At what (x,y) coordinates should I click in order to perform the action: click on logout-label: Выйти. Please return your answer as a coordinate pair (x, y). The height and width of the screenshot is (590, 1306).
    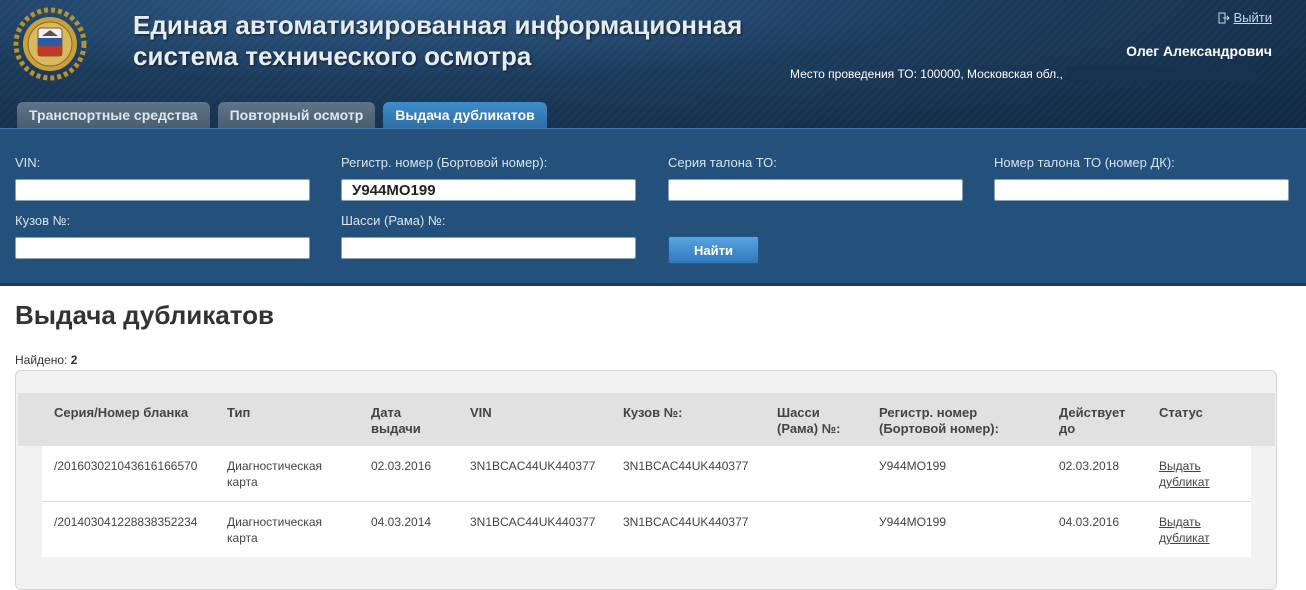
    Looking at the image, I should click on (1253, 17).